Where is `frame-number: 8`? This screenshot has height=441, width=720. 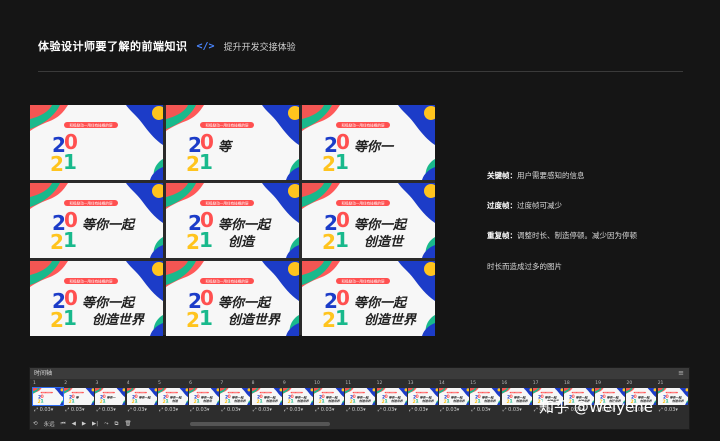 frame-number: 8 is located at coordinates (253, 383).